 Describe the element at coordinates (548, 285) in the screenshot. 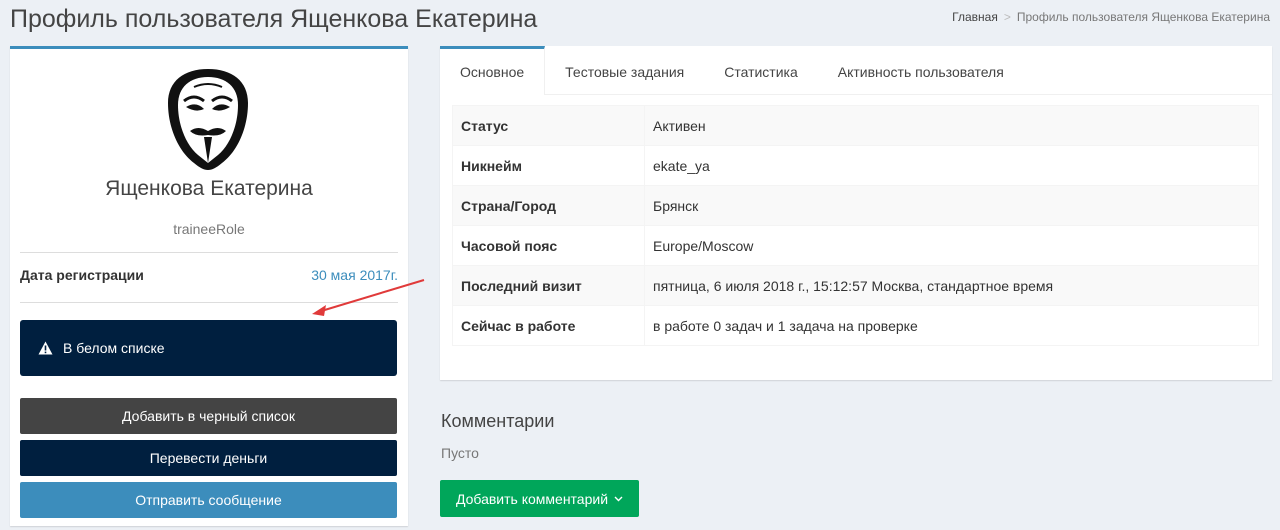

I see `row-key: Последний визит` at that location.